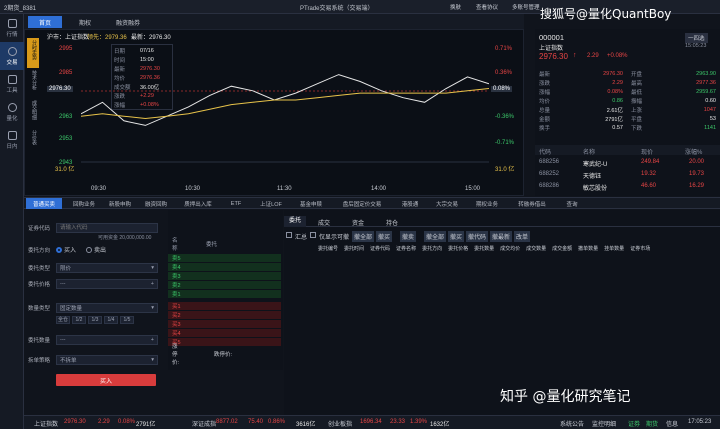  Describe the element at coordinates (120, 203) in the screenshot. I see `tab-ipo: 新股申购` at that location.